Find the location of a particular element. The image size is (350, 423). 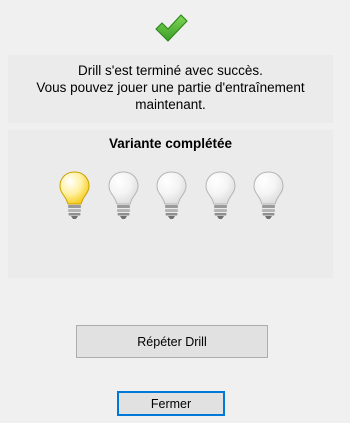

repeat-drill-button: Répéter Drill is located at coordinates (172, 341).